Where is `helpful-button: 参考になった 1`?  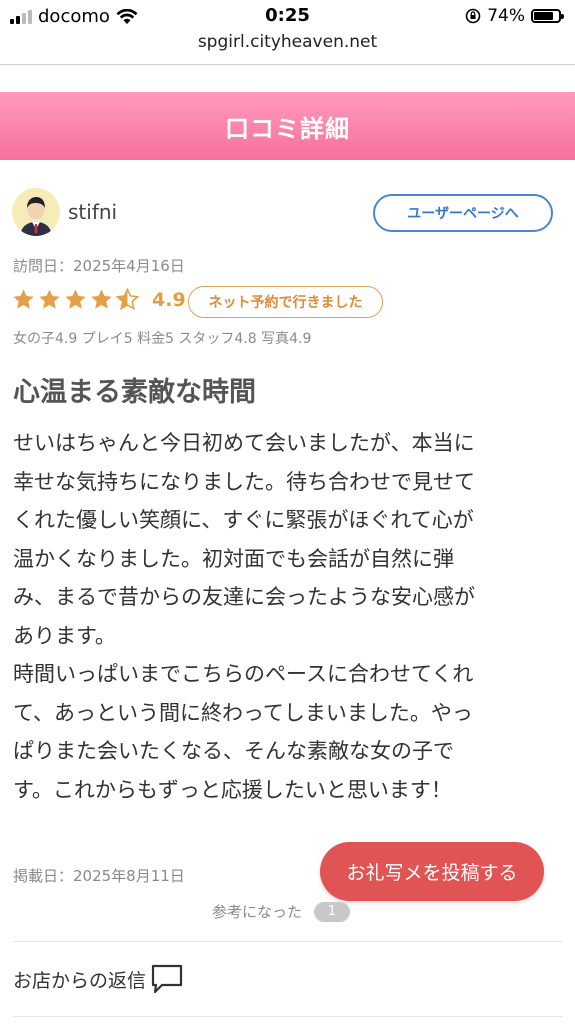
helpful-button: 参考になった 1 is located at coordinates (281, 911).